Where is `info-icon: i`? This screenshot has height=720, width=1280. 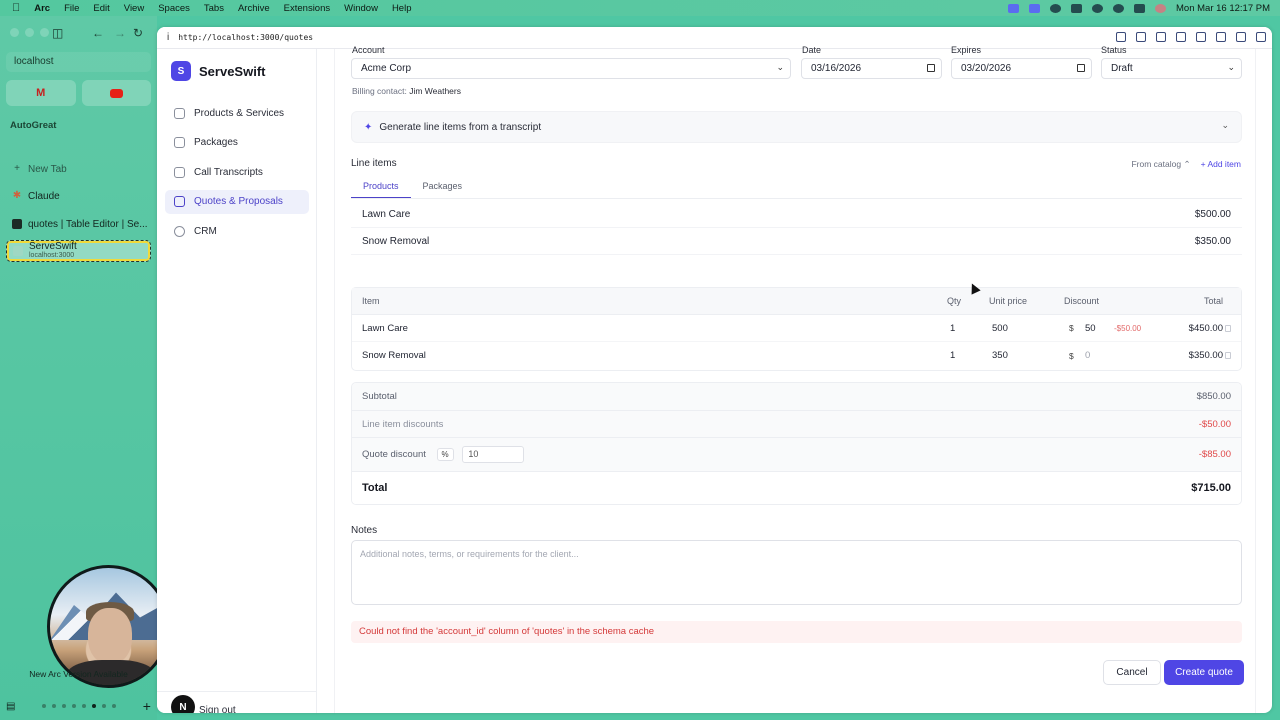
info-icon: i is located at coordinates (168, 37).